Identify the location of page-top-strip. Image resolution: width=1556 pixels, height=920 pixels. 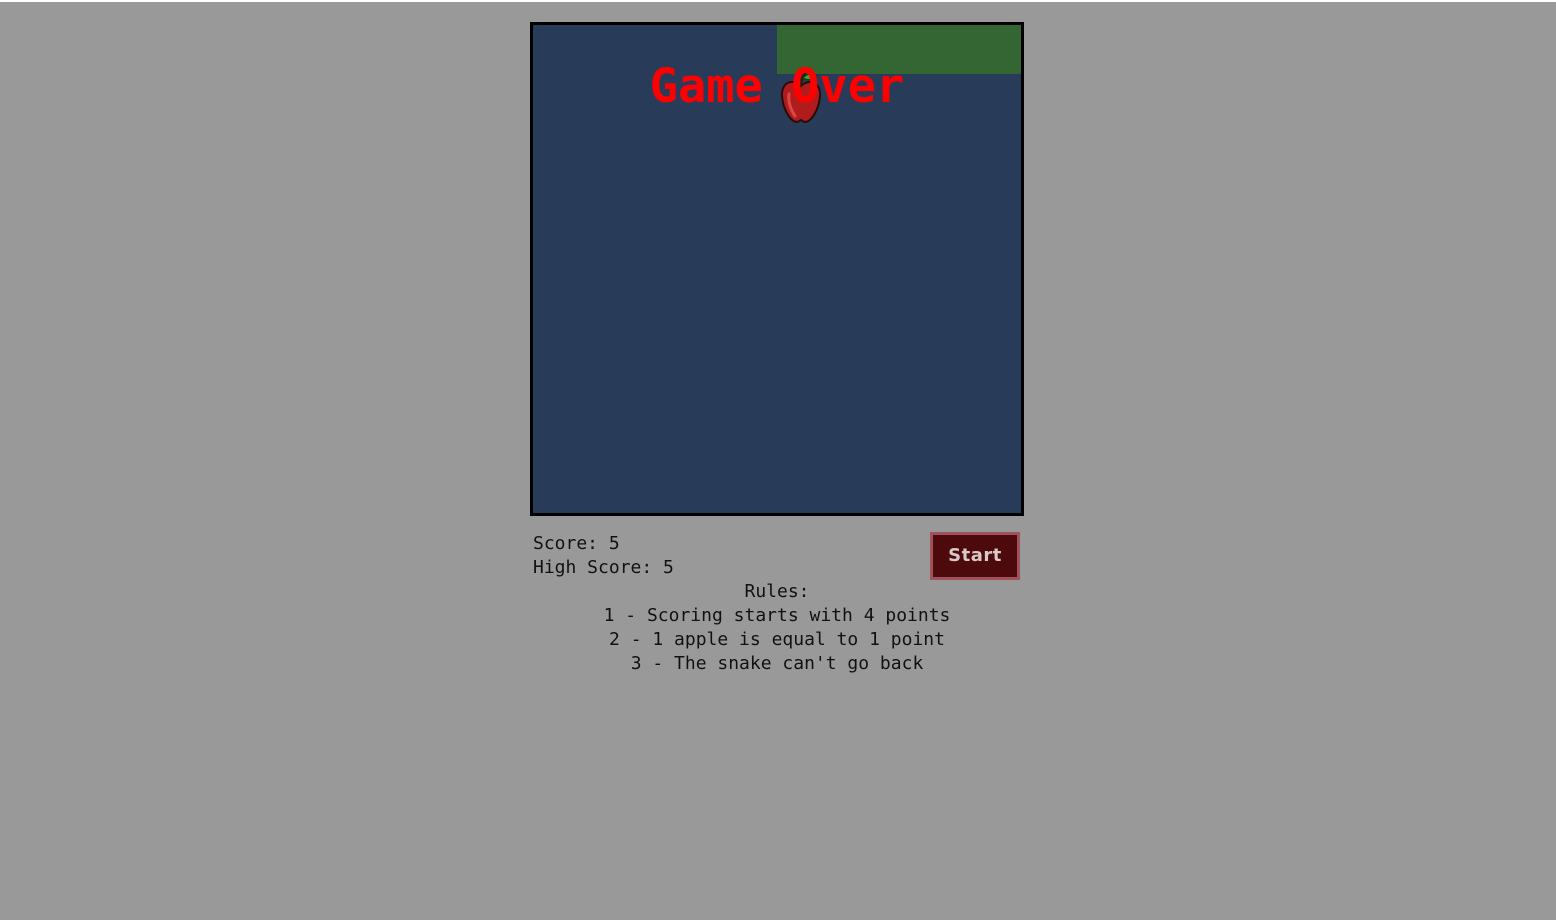
(778, 1).